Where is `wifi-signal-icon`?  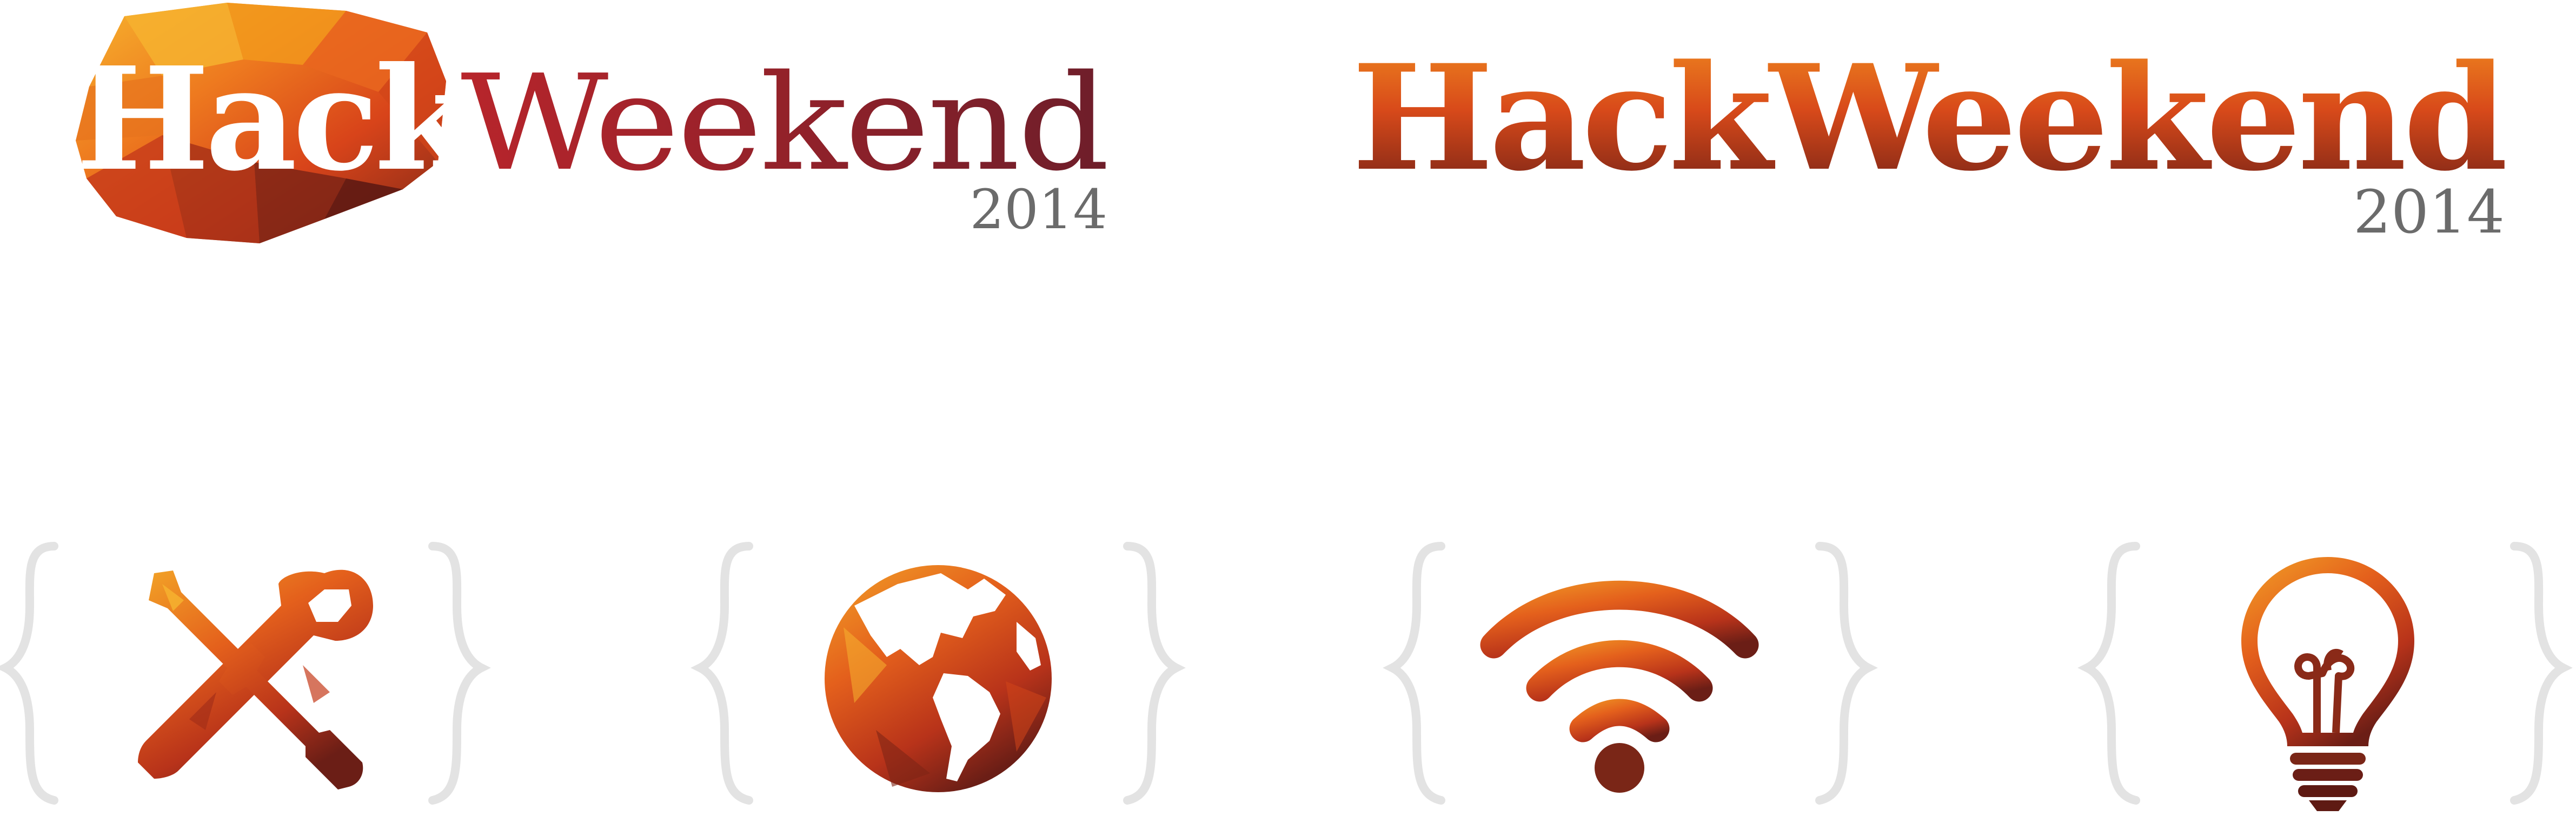
wifi-signal-icon is located at coordinates (1620, 687).